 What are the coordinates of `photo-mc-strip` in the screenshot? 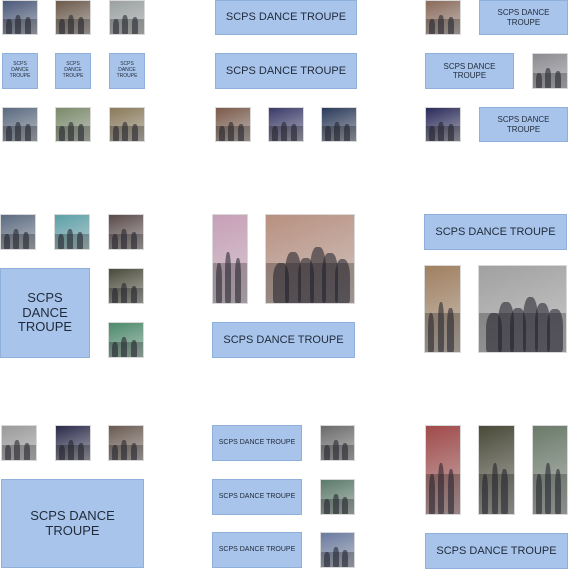 It's located at (230, 259).